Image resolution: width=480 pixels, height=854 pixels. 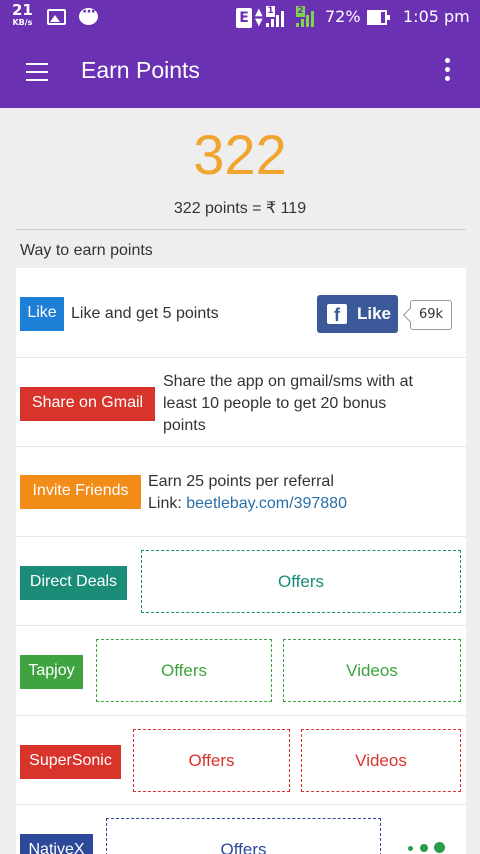 What do you see at coordinates (337, 314) in the screenshot?
I see `facebook-icon: f` at bounding box center [337, 314].